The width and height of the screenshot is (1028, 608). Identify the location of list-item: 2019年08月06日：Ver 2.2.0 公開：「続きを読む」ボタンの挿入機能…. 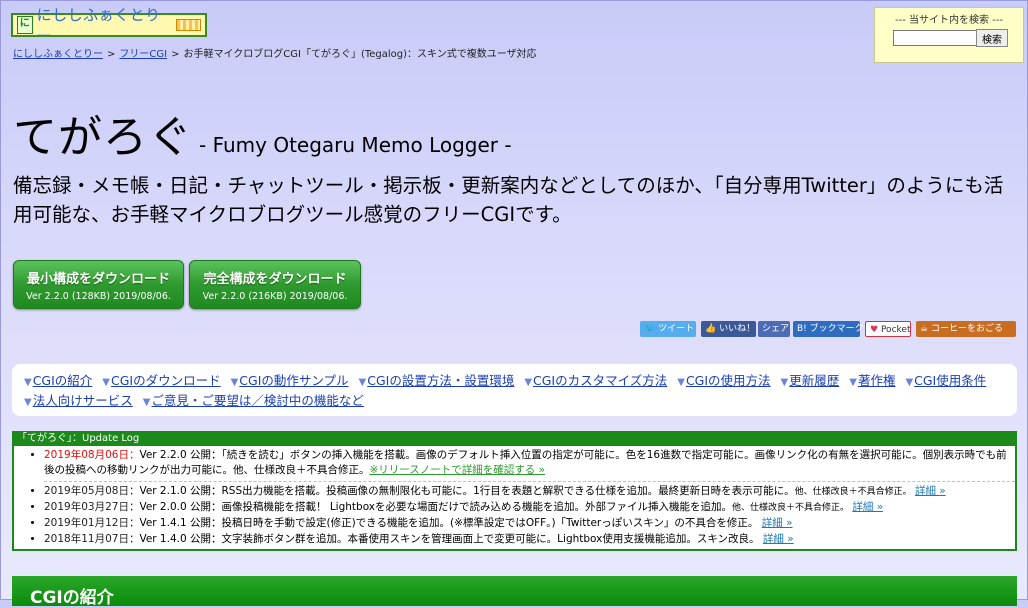
(529, 465).